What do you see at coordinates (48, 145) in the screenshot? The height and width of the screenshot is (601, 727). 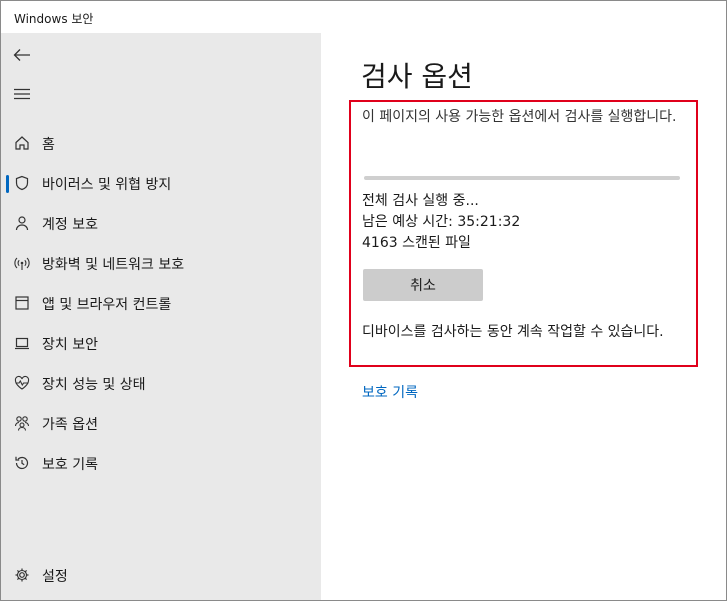 I see `sidebar-item-label: 홈` at bounding box center [48, 145].